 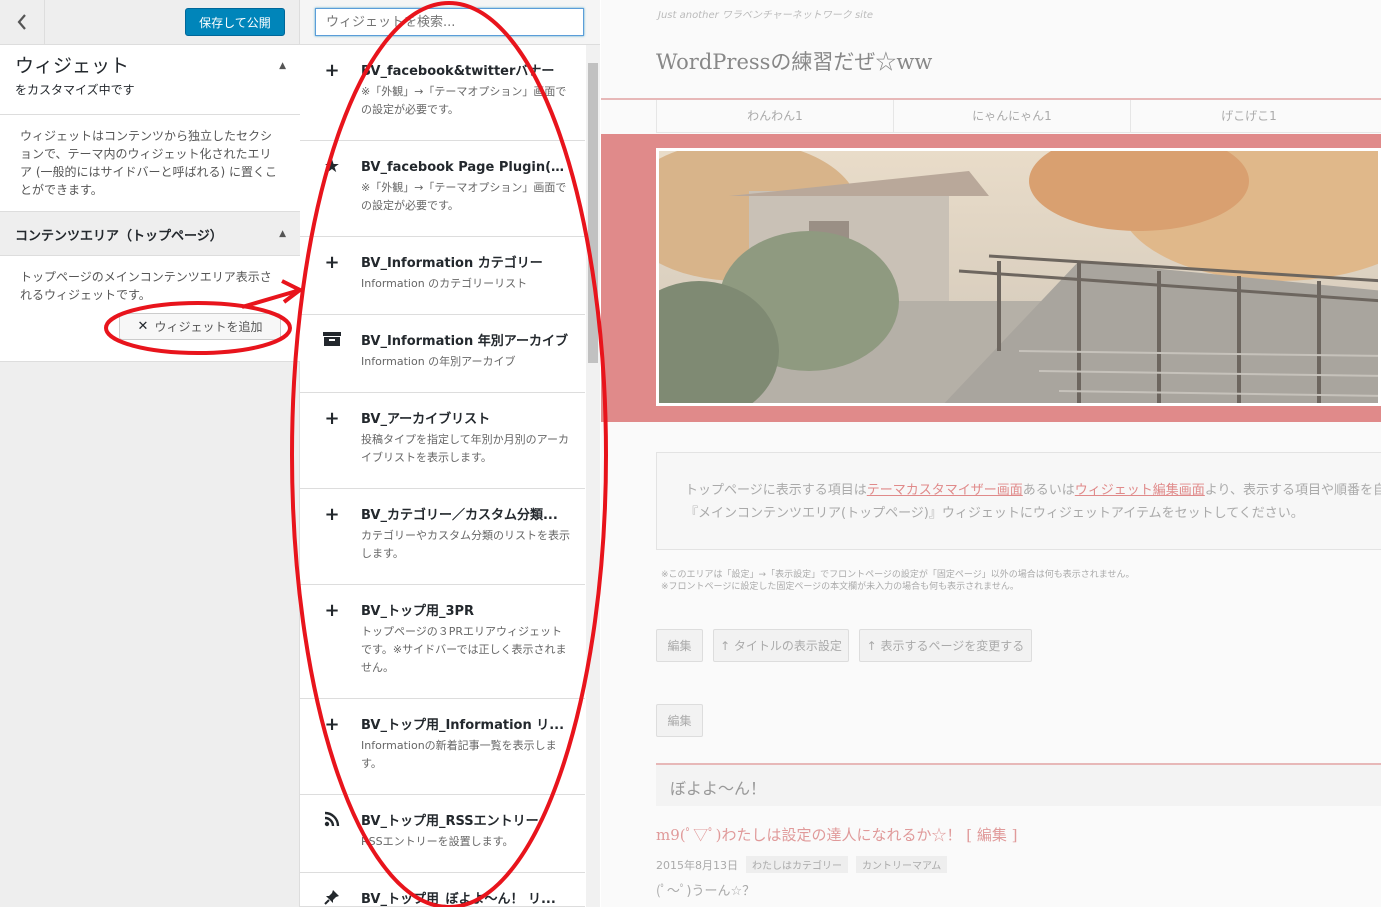 What do you see at coordinates (945, 645) in the screenshot?
I see `change-page-button: ↑ 表示するページを変更する` at bounding box center [945, 645].